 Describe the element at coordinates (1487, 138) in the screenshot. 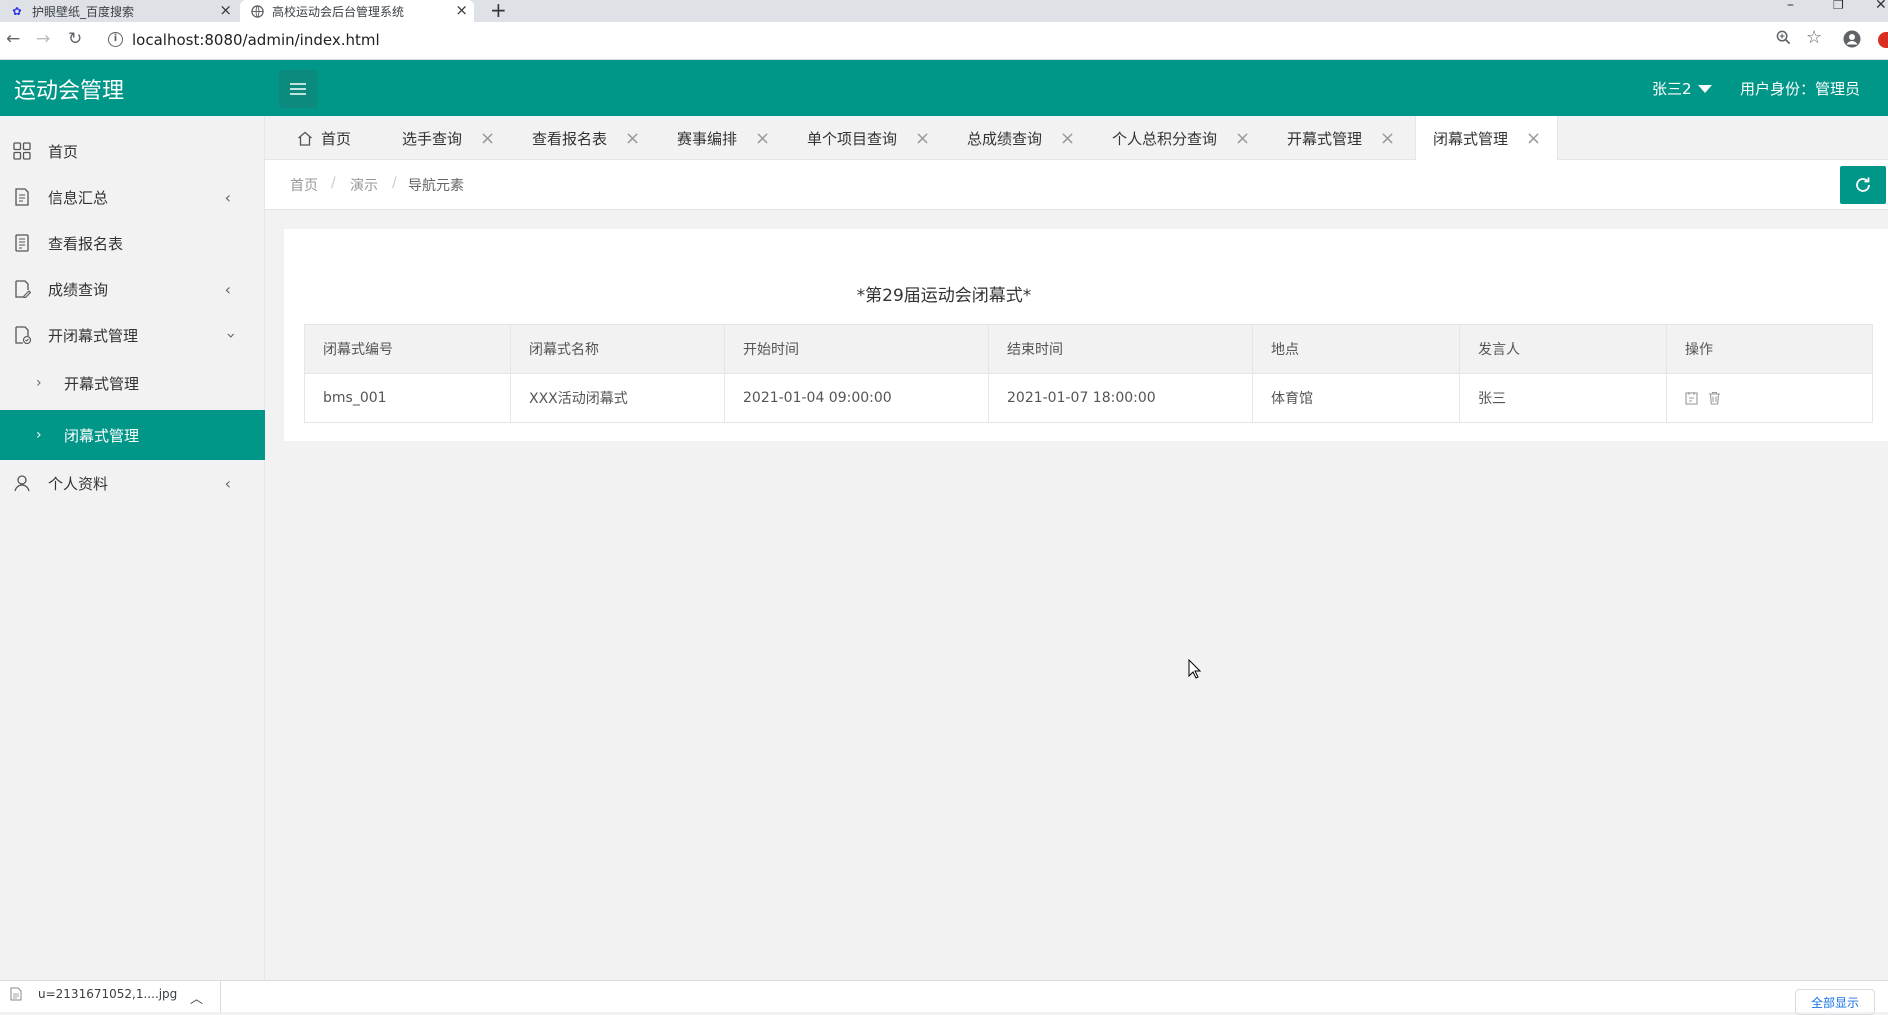

I see `tab-closing-ceremony: 闭幕式管理 ×` at that location.